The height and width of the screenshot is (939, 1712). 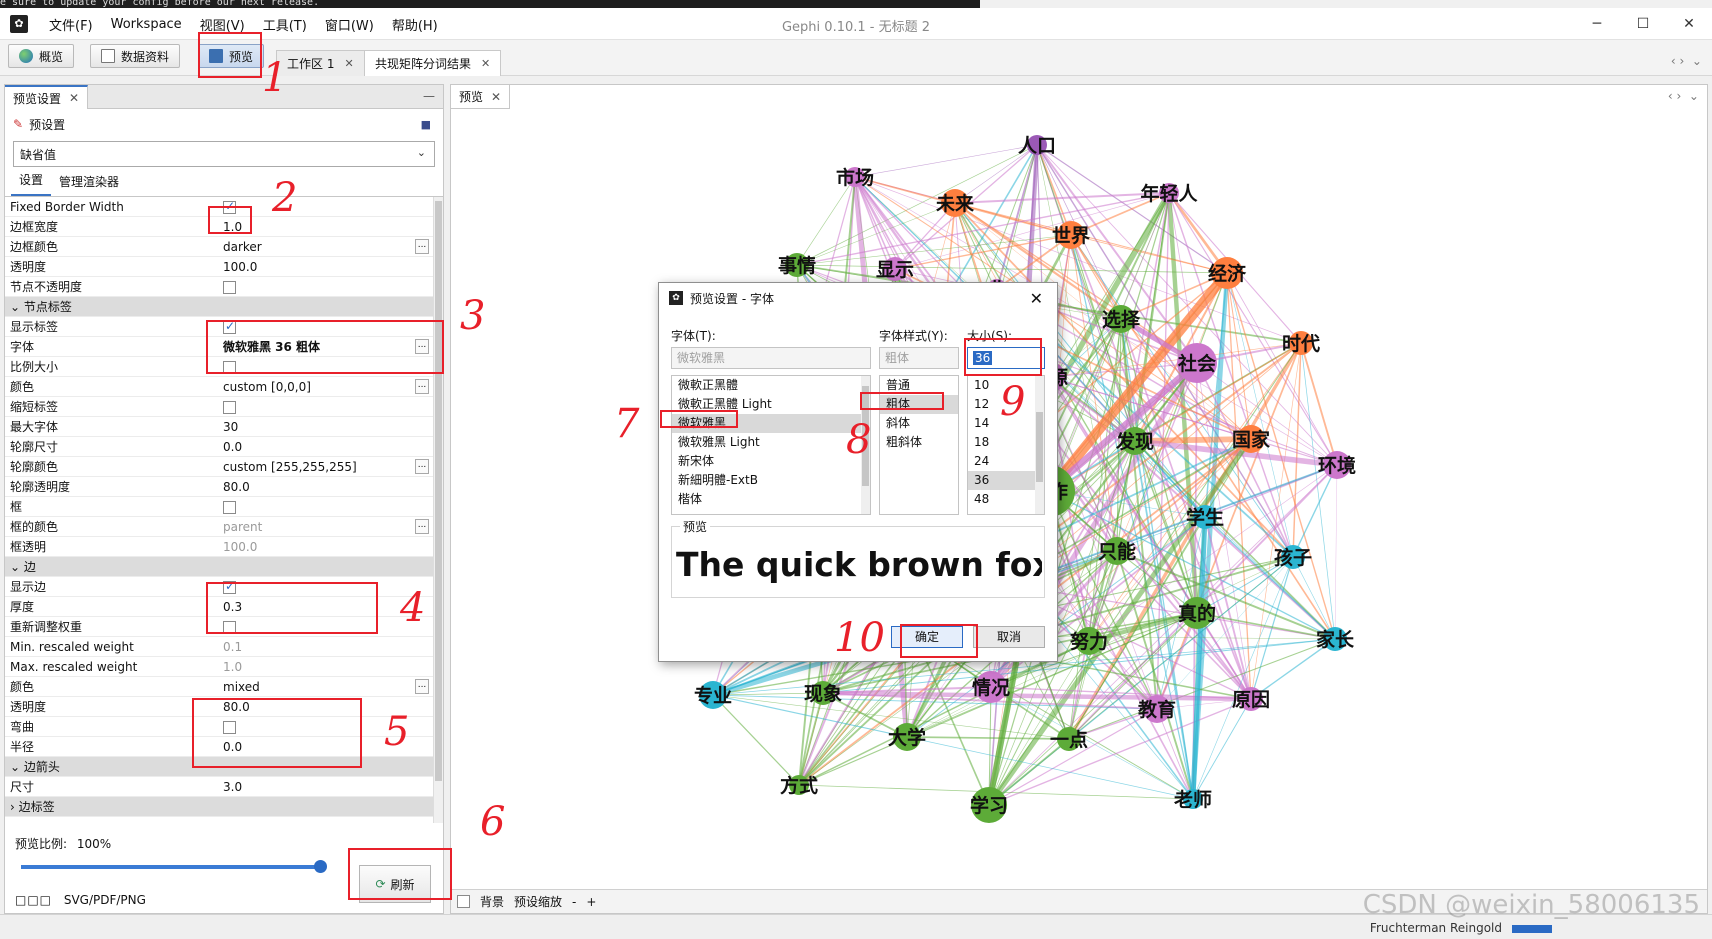 What do you see at coordinates (771, 358) in the screenshot?
I see `font-name-input: 微软雅黑` at bounding box center [771, 358].